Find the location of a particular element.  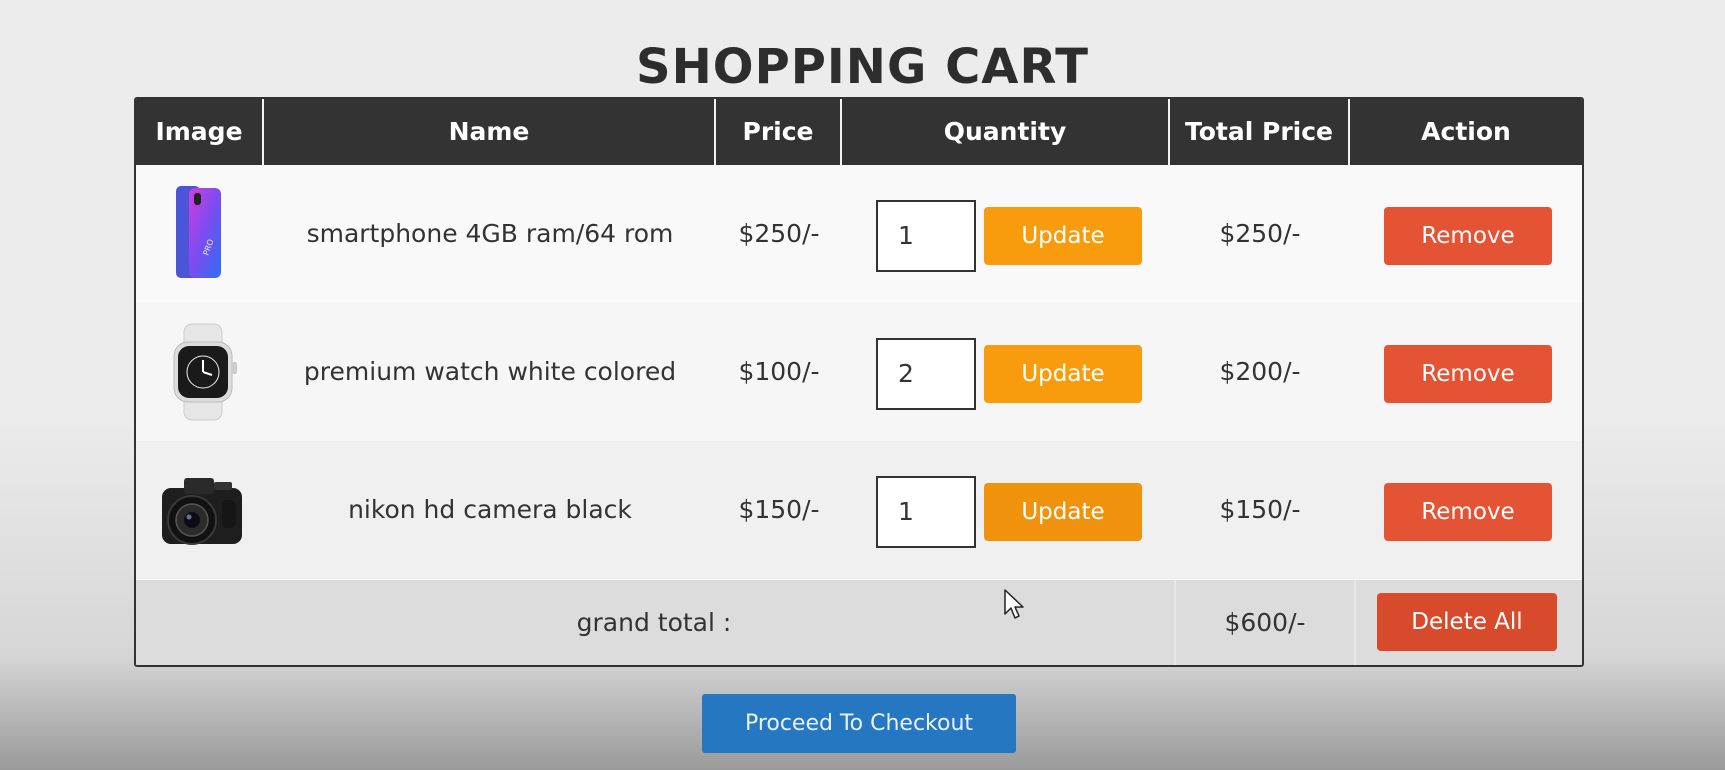

smartphone-image: PRO is located at coordinates (198, 232).